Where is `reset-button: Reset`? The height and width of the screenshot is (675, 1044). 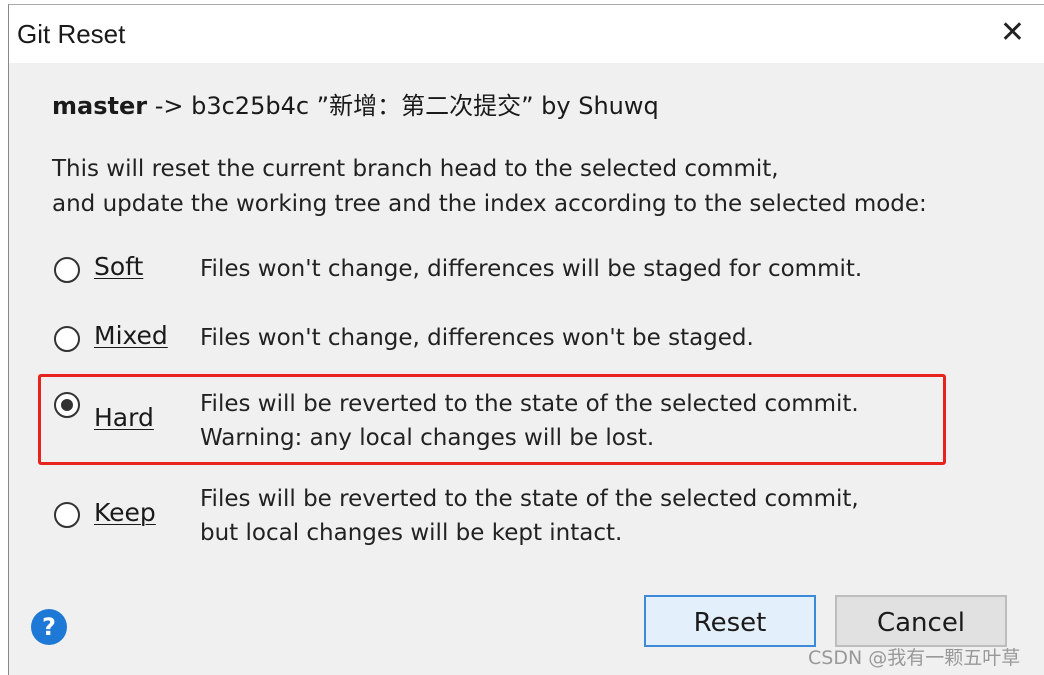
reset-button: Reset is located at coordinates (730, 621).